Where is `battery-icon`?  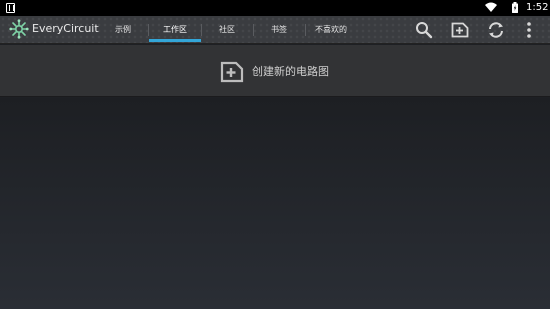
battery-icon is located at coordinates (515, 7).